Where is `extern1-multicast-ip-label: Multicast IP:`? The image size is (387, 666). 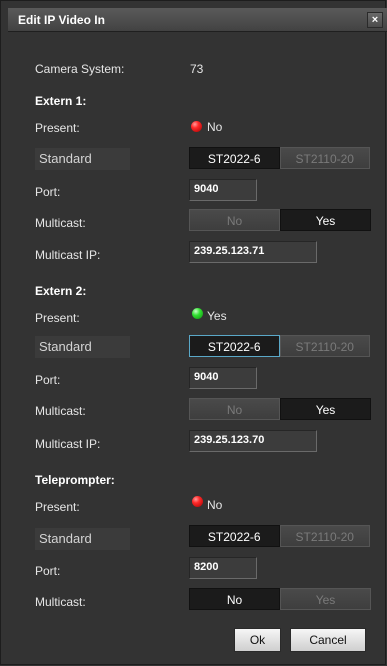
extern1-multicast-ip-label: Multicast IP: is located at coordinates (68, 255).